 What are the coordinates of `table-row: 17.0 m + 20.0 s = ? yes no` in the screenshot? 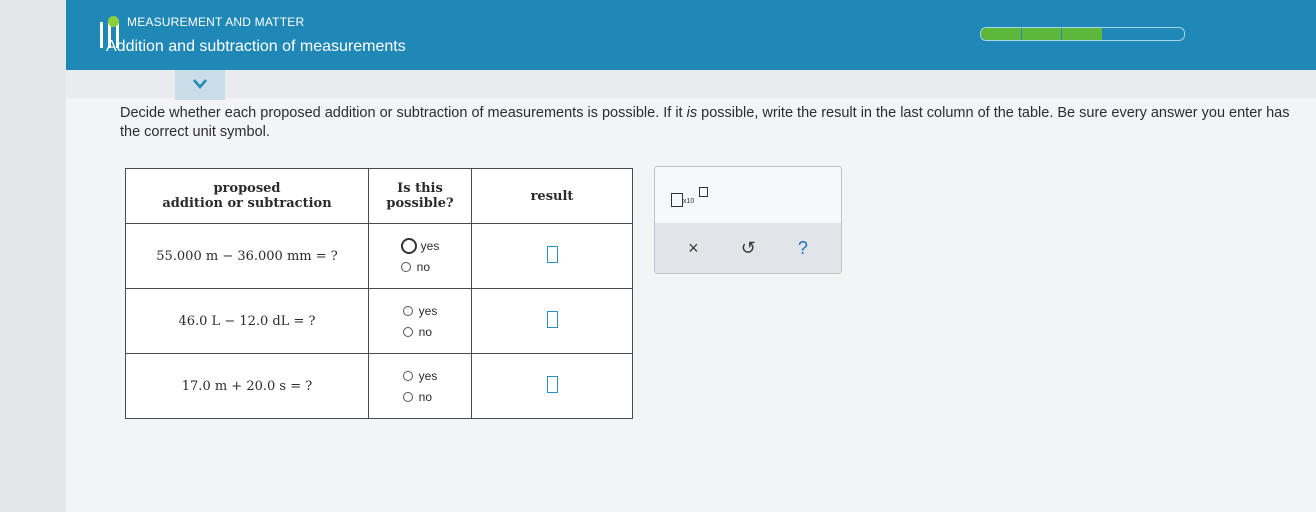 It's located at (379, 386).